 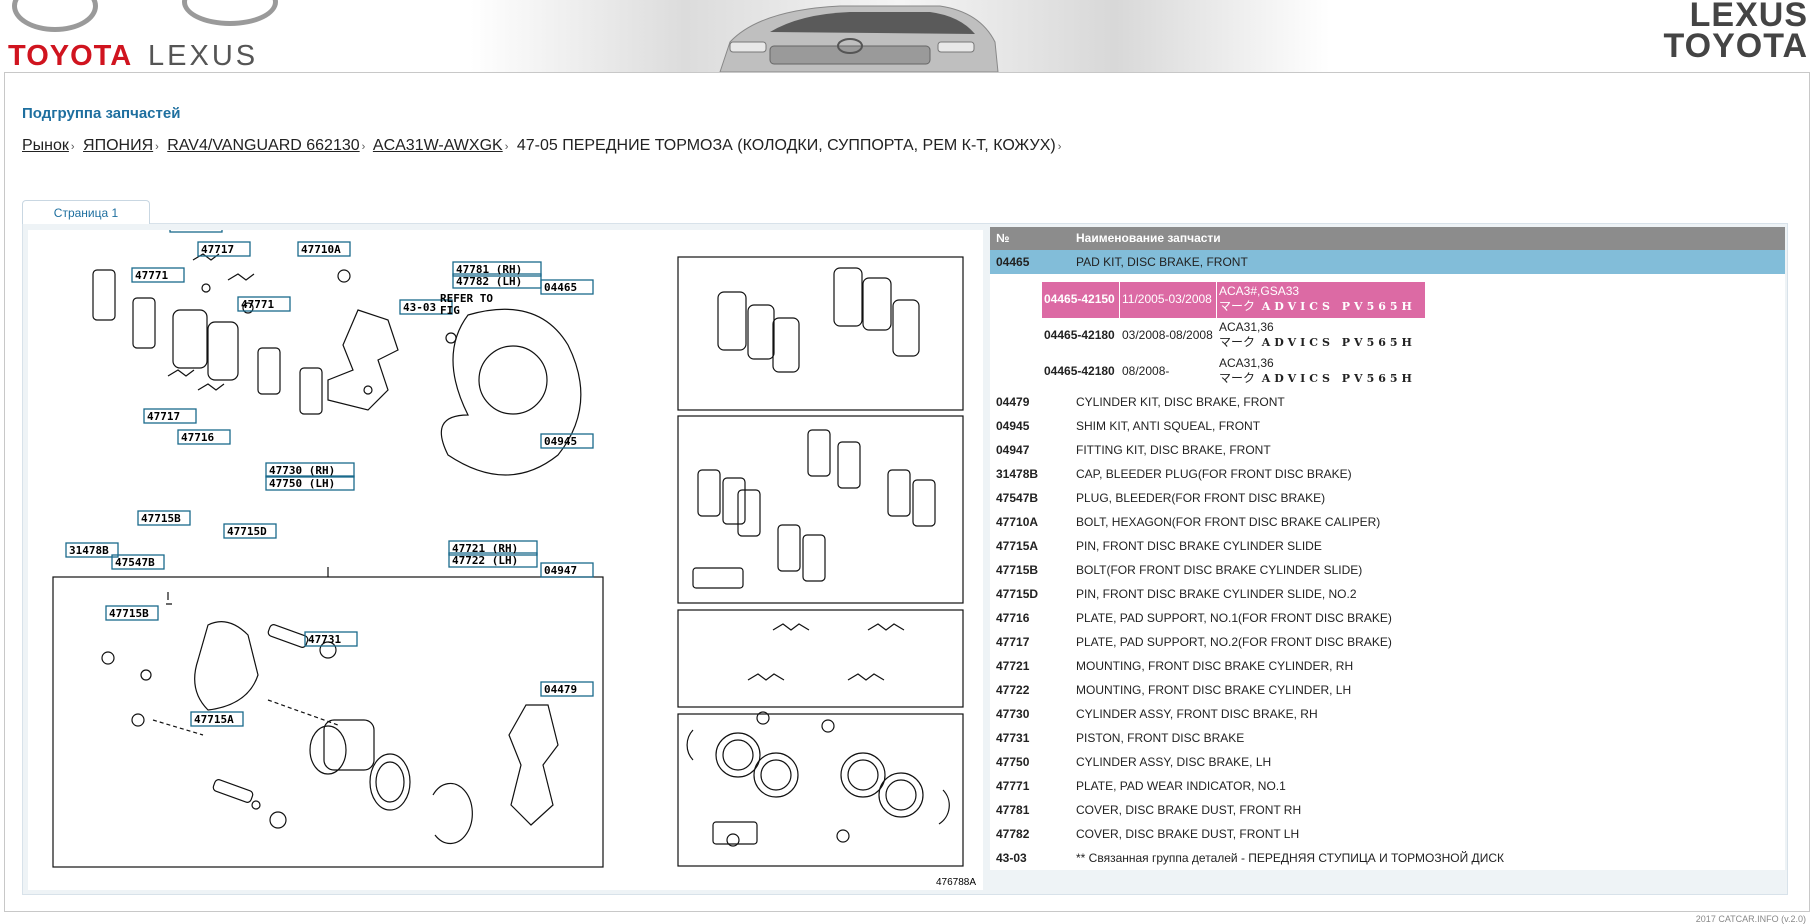 I want to click on part-name: SHIM KIT, ANTI SQUEAL, FRONT, so click(x=1168, y=426).